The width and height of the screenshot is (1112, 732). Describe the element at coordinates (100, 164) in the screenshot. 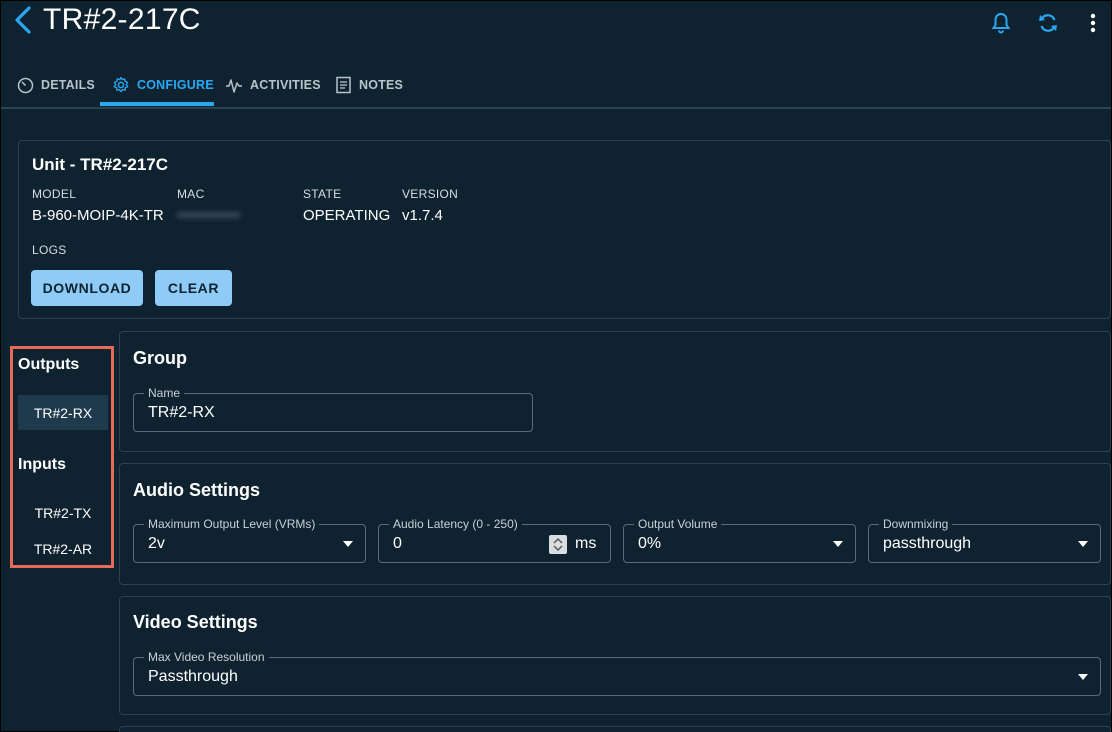

I see `unit-title: Unit - TR#2-217C` at that location.